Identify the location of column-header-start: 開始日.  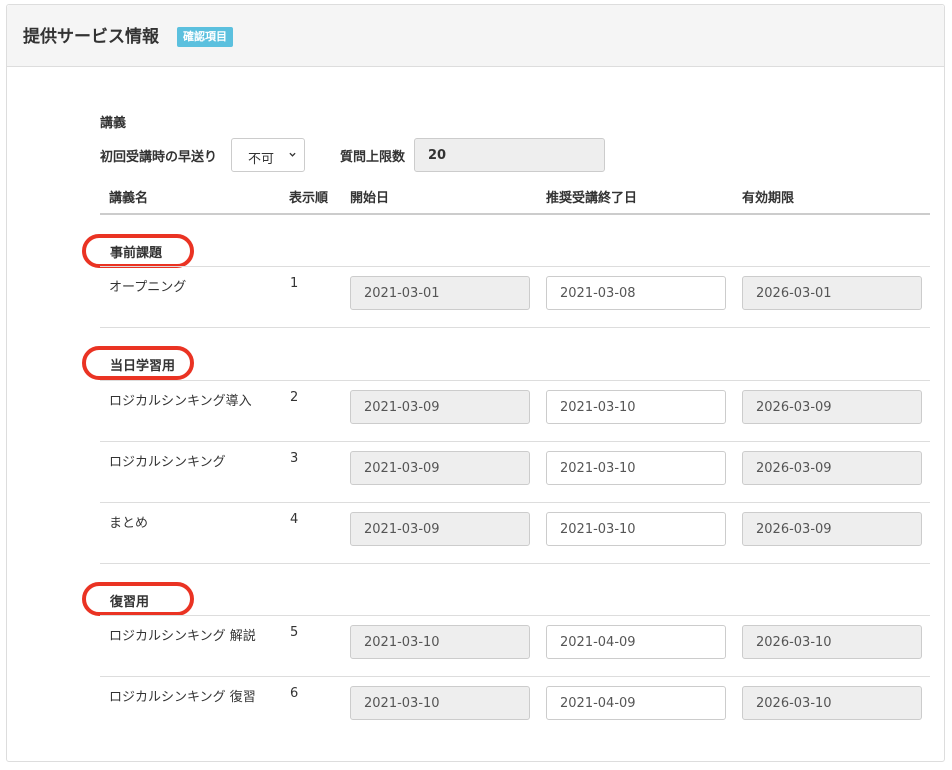
(370, 198).